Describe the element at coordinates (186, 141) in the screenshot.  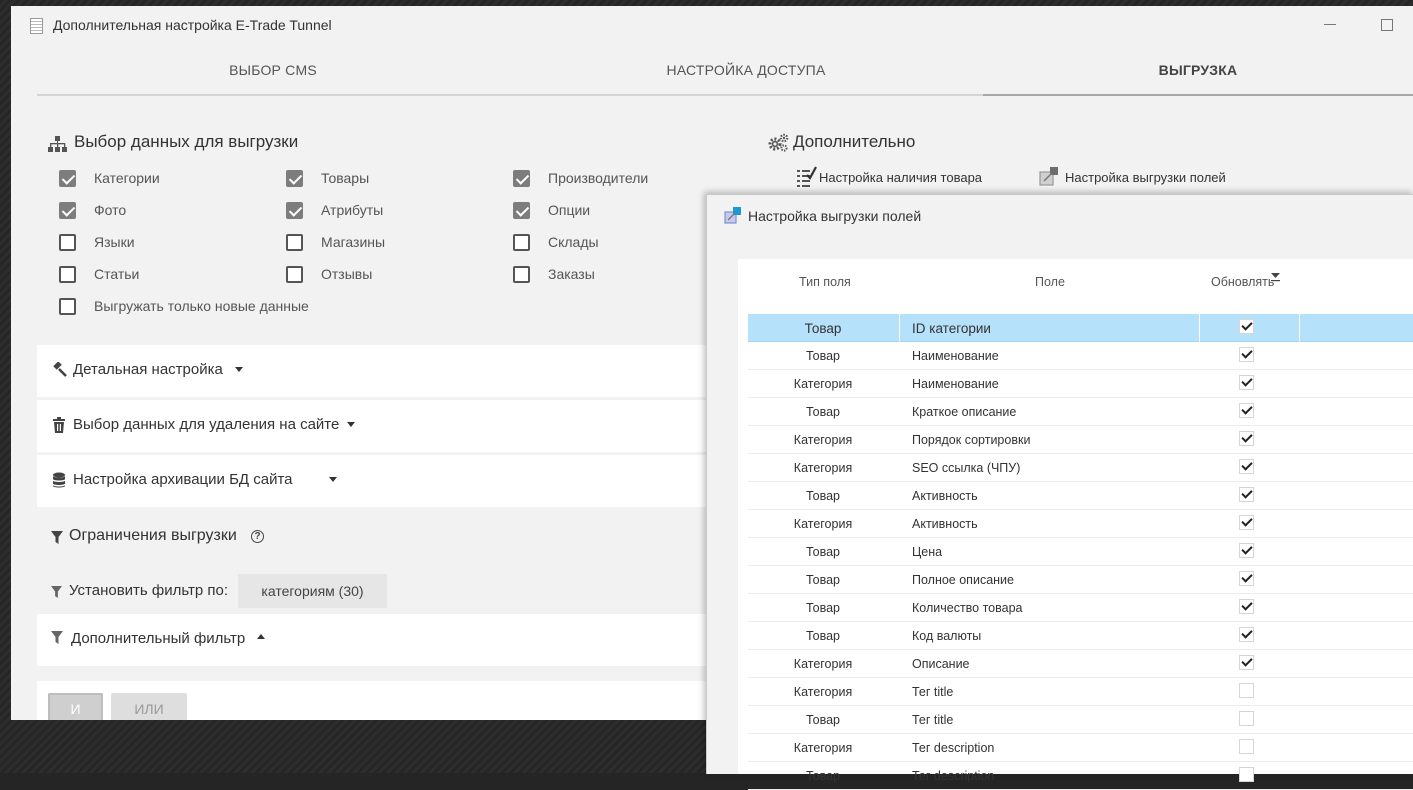
I see `data-selection-title: Выбор данных для выгрузки` at that location.